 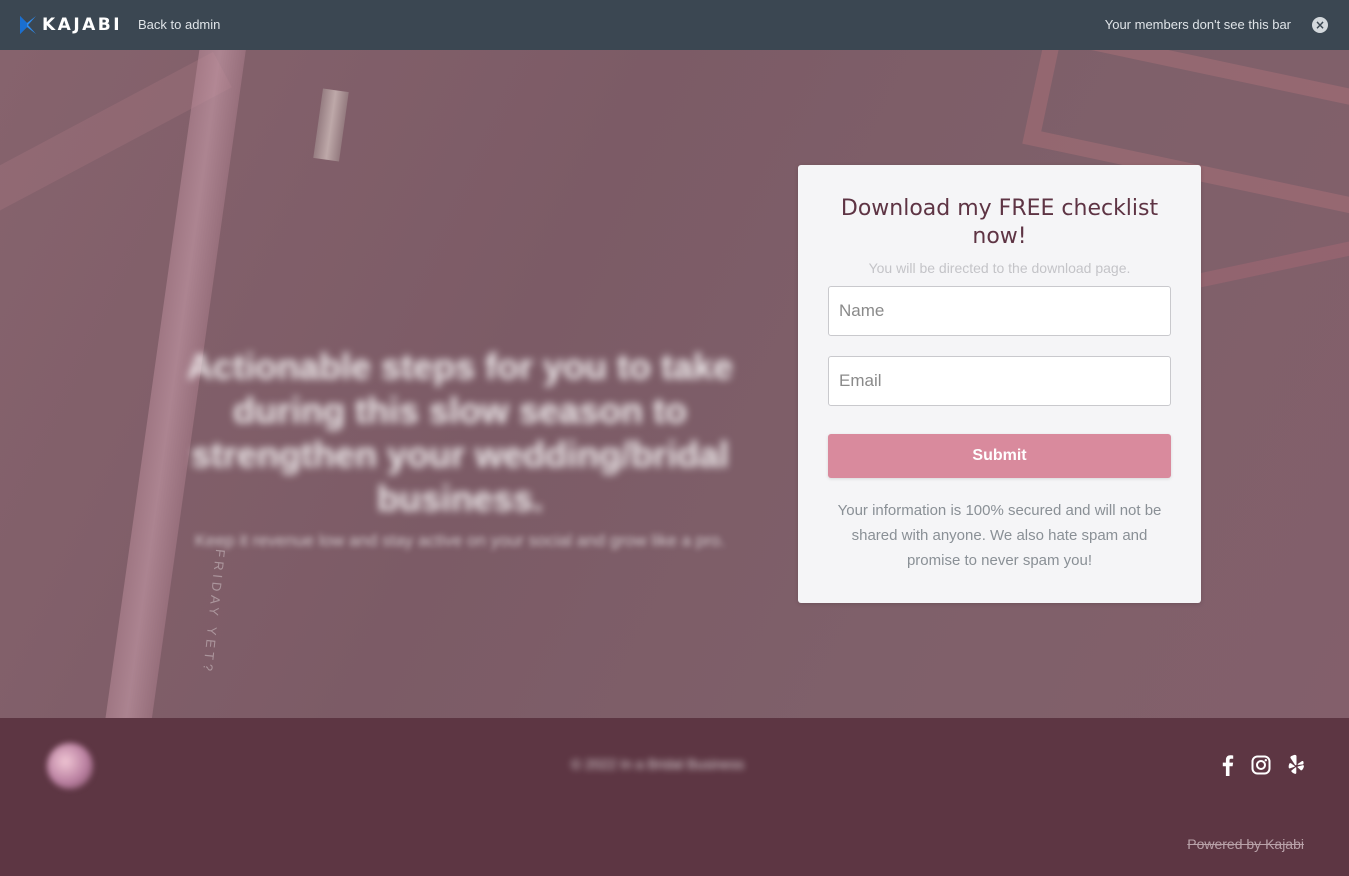 What do you see at coordinates (28, 25) in the screenshot?
I see `kajabi-k-icon` at bounding box center [28, 25].